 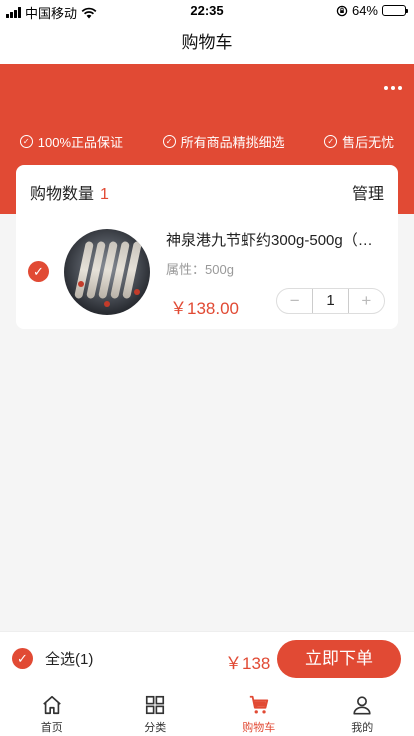 I want to click on status-right: 64%, so click(x=372, y=10).